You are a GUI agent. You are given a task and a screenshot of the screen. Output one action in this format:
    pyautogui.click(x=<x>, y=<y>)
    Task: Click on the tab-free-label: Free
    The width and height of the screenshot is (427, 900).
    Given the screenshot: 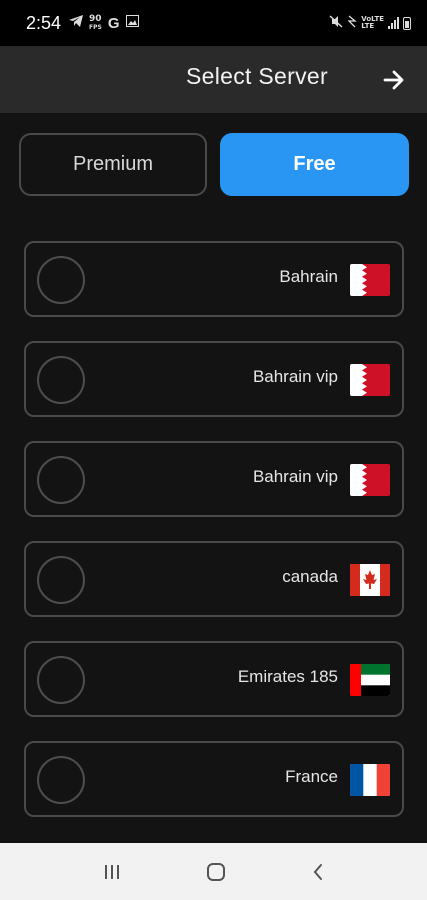 What is the action you would take?
    pyautogui.click(x=314, y=164)
    